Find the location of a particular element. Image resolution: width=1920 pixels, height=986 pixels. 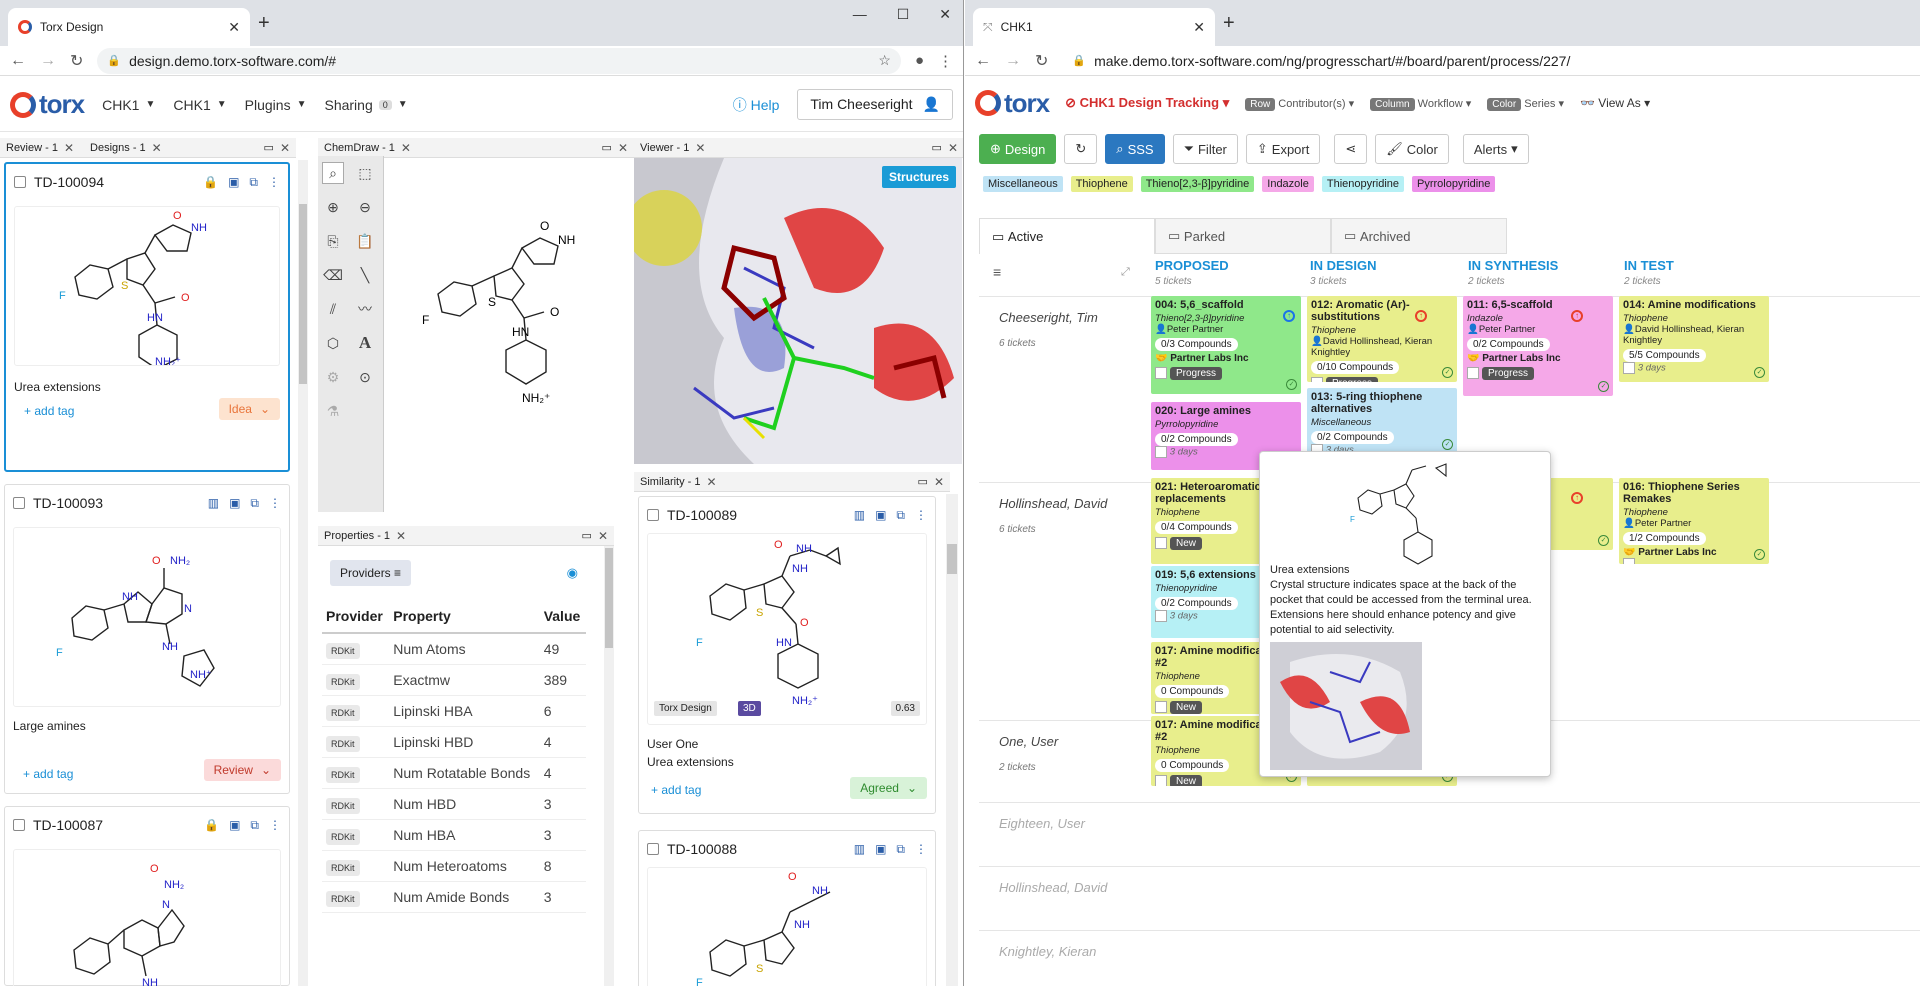

eye-icon: ◉ is located at coordinates (572, 573).